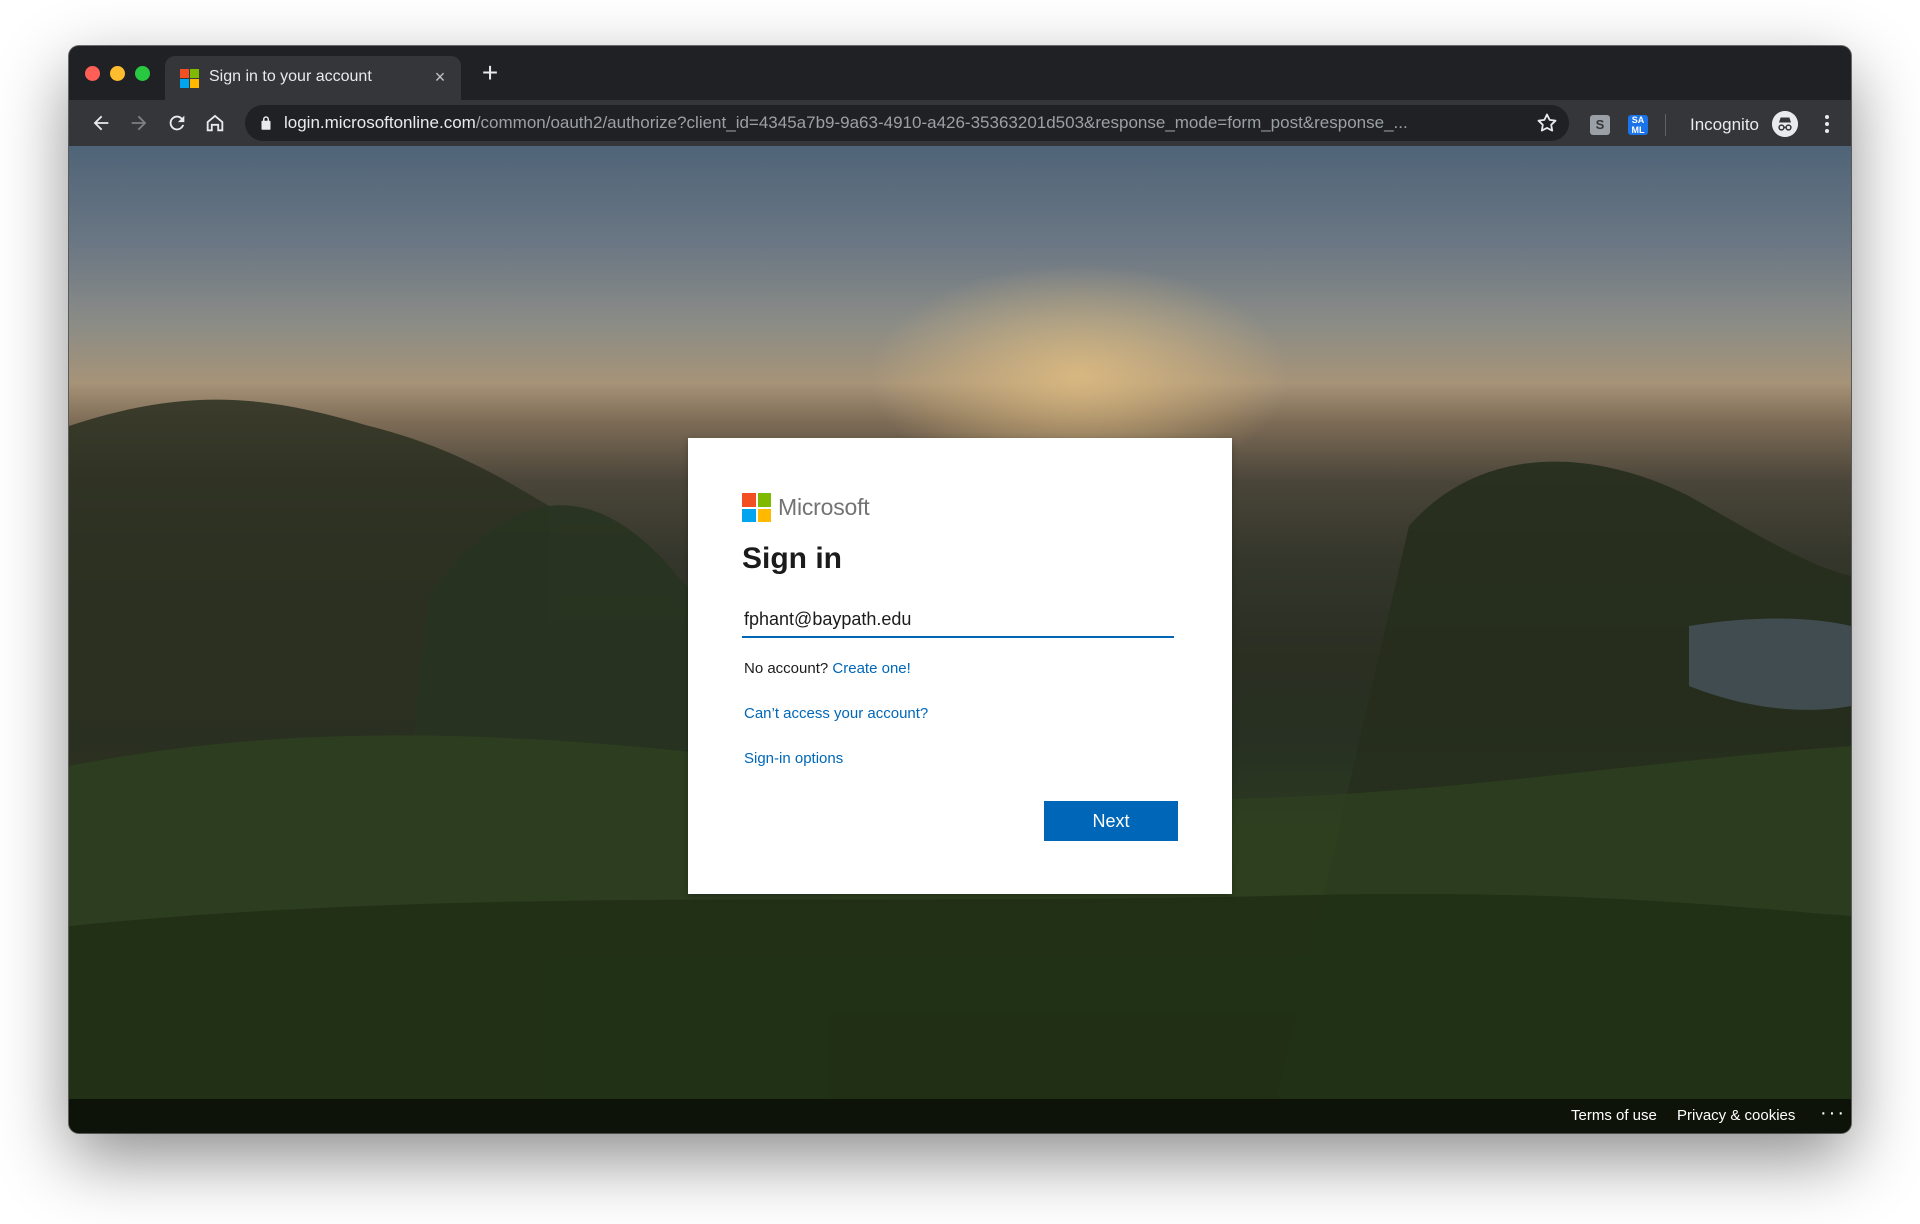 The width and height of the screenshot is (1920, 1224). I want to click on browser-tab: Sign in to your account ×, so click(313, 78).